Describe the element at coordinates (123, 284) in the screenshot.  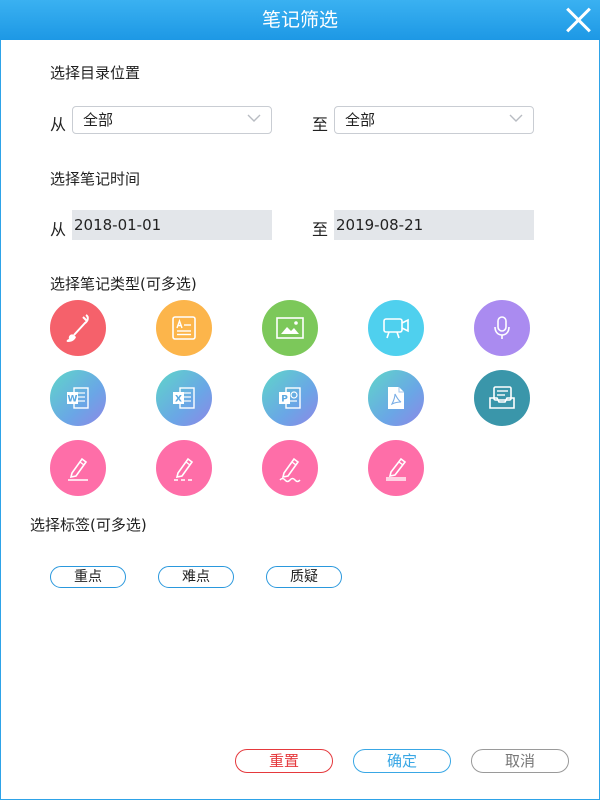
I see `types-label: 选择笔记类型(可多选)` at that location.